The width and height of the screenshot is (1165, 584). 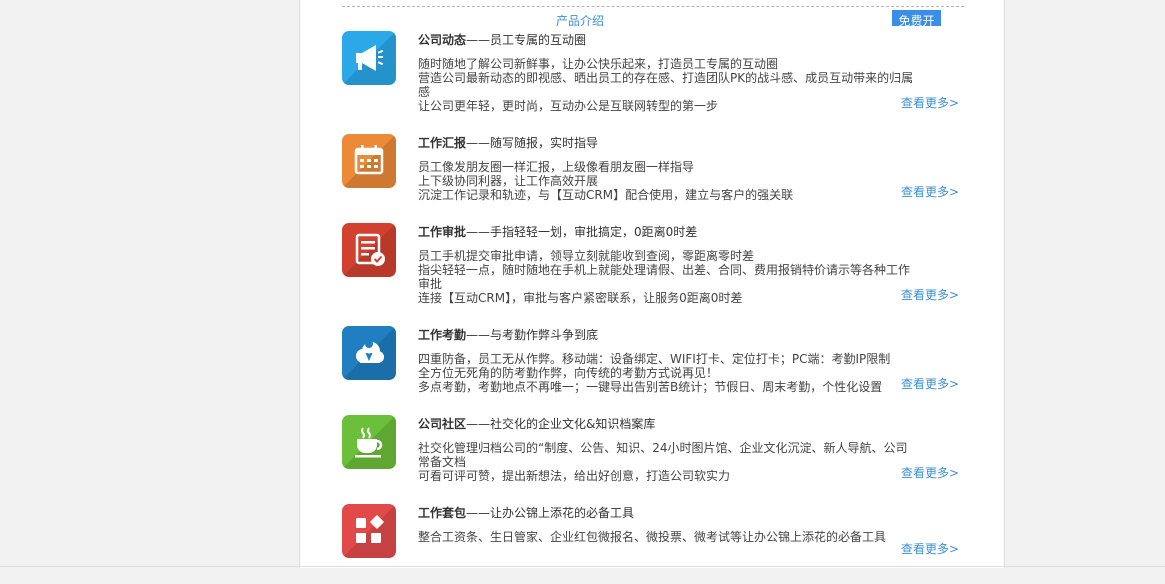 What do you see at coordinates (652, 537) in the screenshot?
I see `feature-description: 整合工资条、生日管家、企业红包微报名、微投票、微考试等让办公锦上添花的必备工具` at bounding box center [652, 537].